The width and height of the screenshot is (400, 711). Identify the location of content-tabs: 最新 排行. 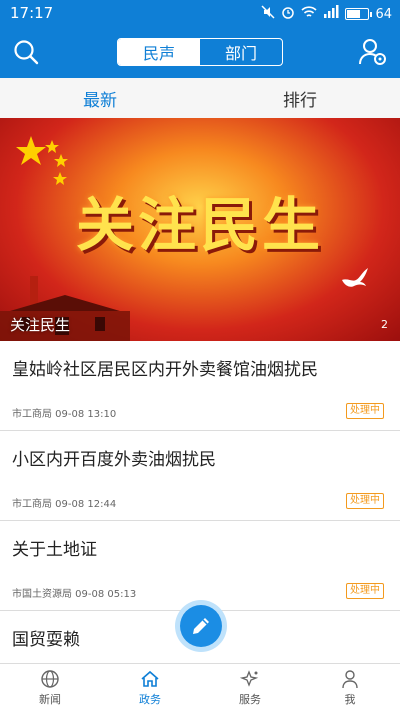
(200, 98).